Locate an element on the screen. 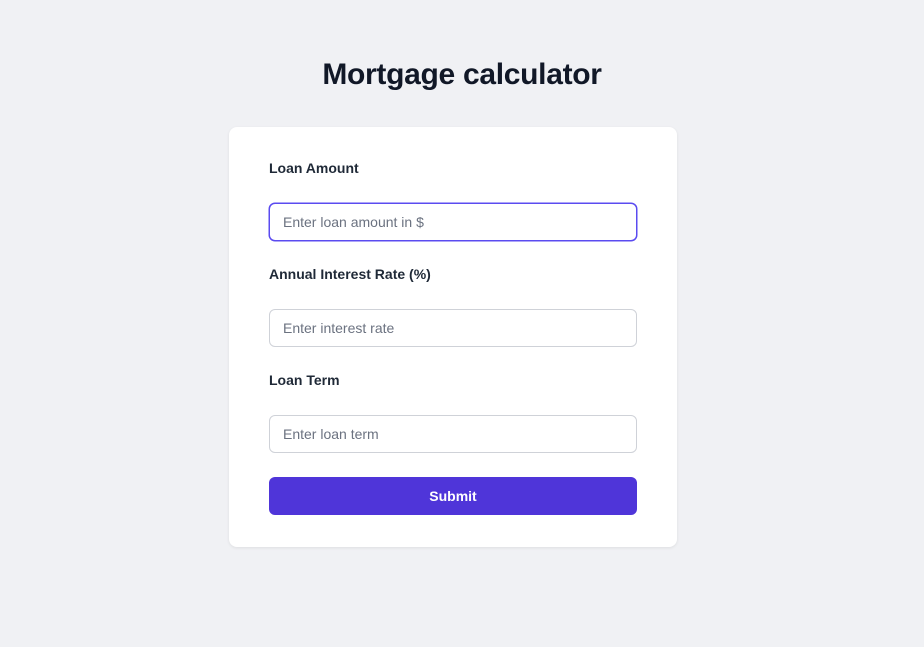 The height and width of the screenshot is (647, 924). interest-rate-input is located at coordinates (453, 328).